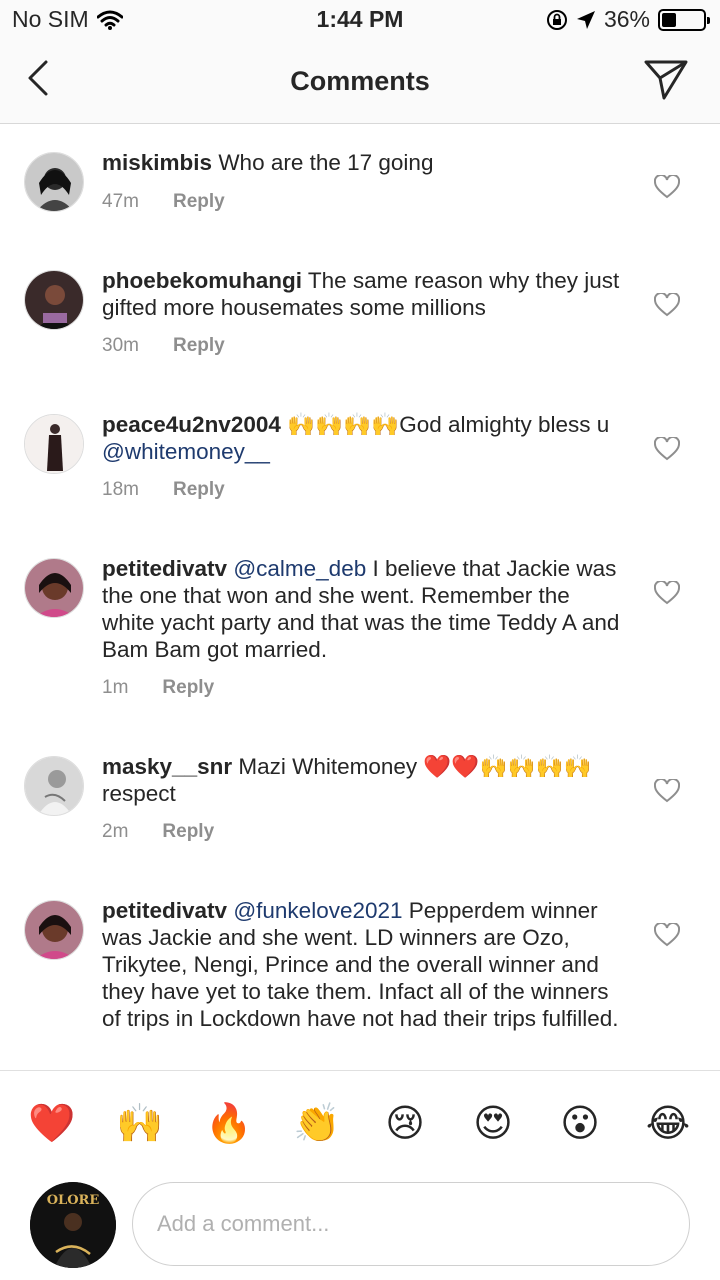 This screenshot has width=720, height=1280. Describe the element at coordinates (317, 910) in the screenshot. I see `mention-link: @funkelove2021` at that location.